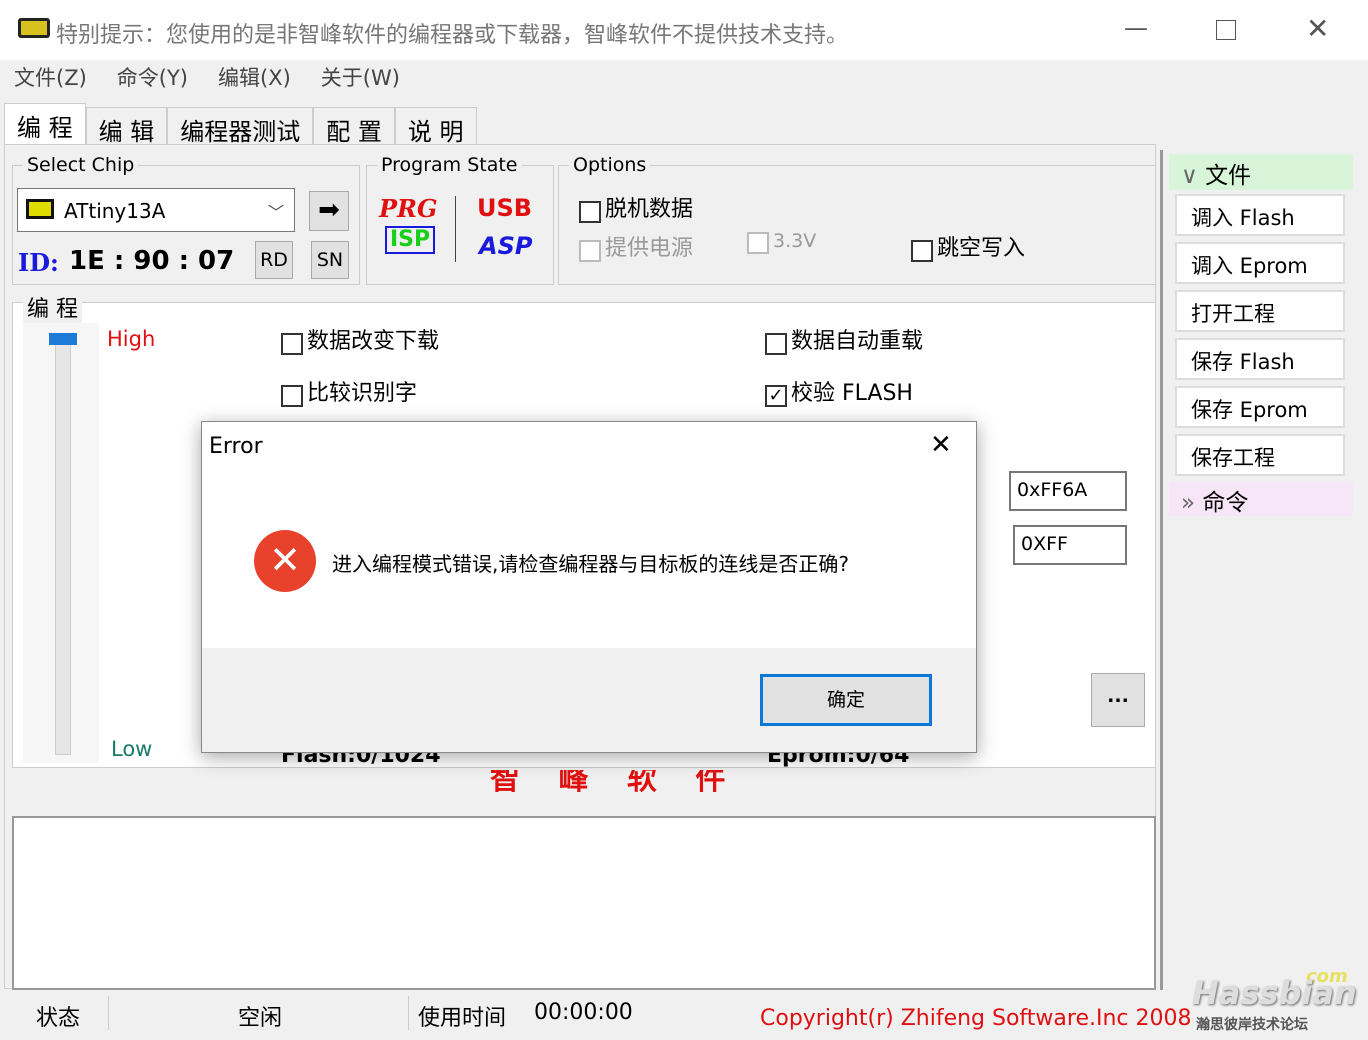 This screenshot has width=1368, height=1040. What do you see at coordinates (636, 246) in the screenshot?
I see `provide-power-checkbox: 提供电源` at bounding box center [636, 246].